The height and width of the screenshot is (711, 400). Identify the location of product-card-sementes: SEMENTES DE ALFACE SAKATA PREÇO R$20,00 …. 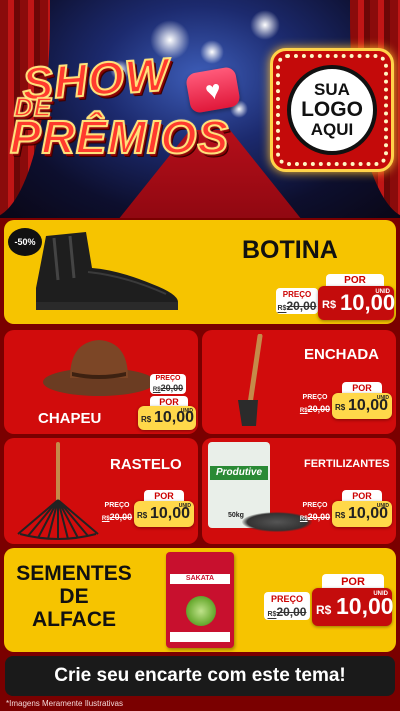
(200, 600).